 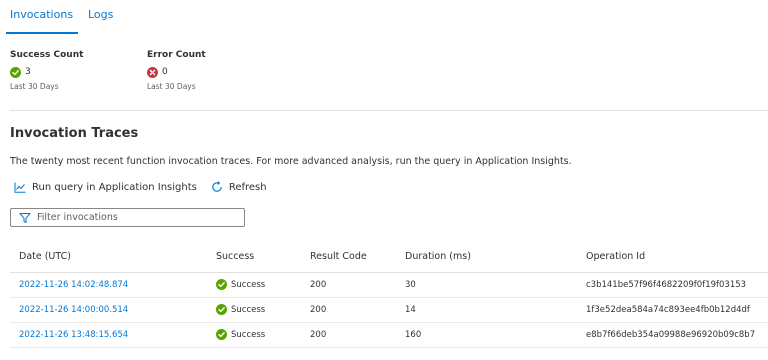 I want to click on chart-icon, so click(x=20, y=187).